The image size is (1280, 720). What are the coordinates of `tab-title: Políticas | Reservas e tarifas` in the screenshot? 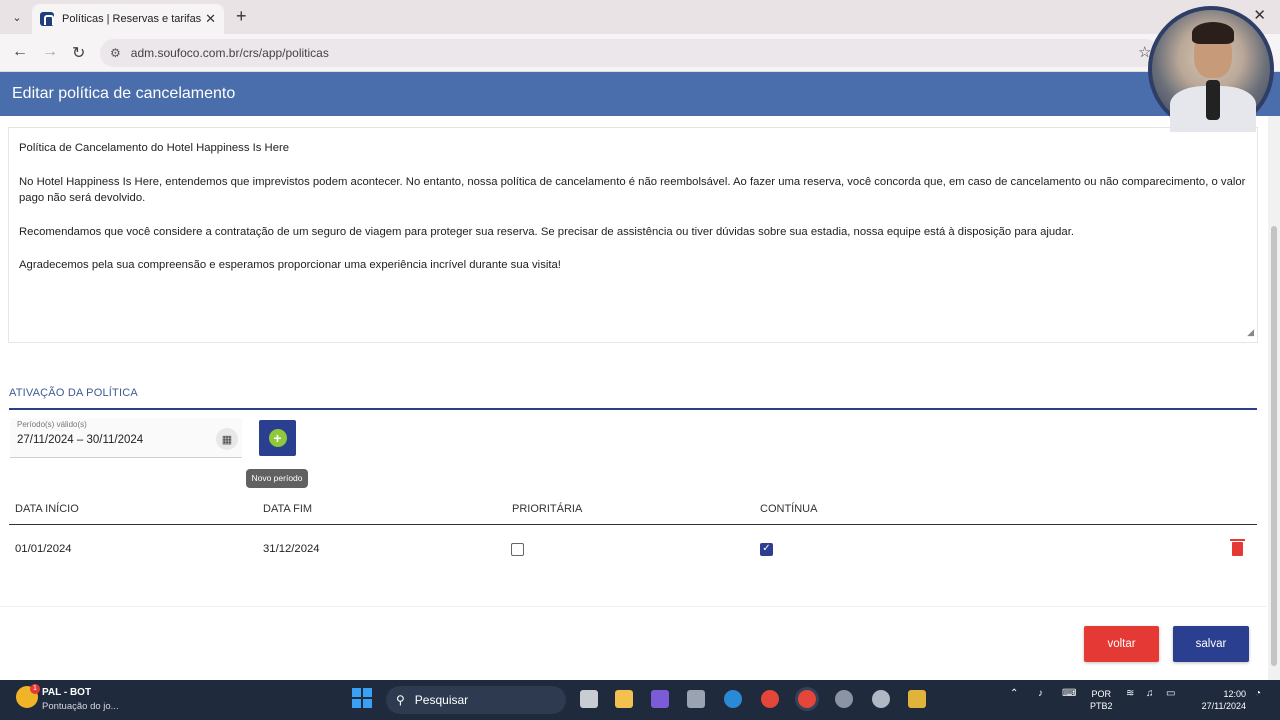 It's located at (132, 19).